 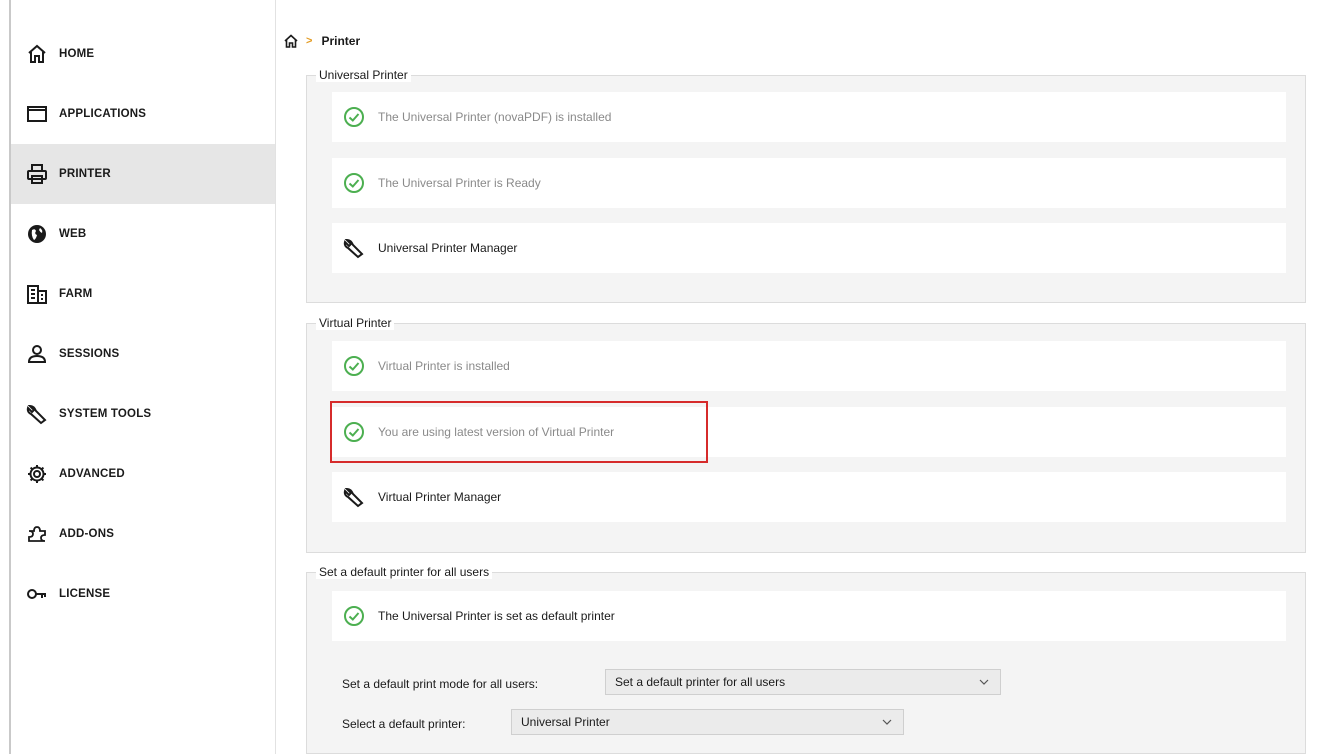 I want to click on universal-printer-ready-status: The Universal Printer is Ready, so click(x=809, y=183).